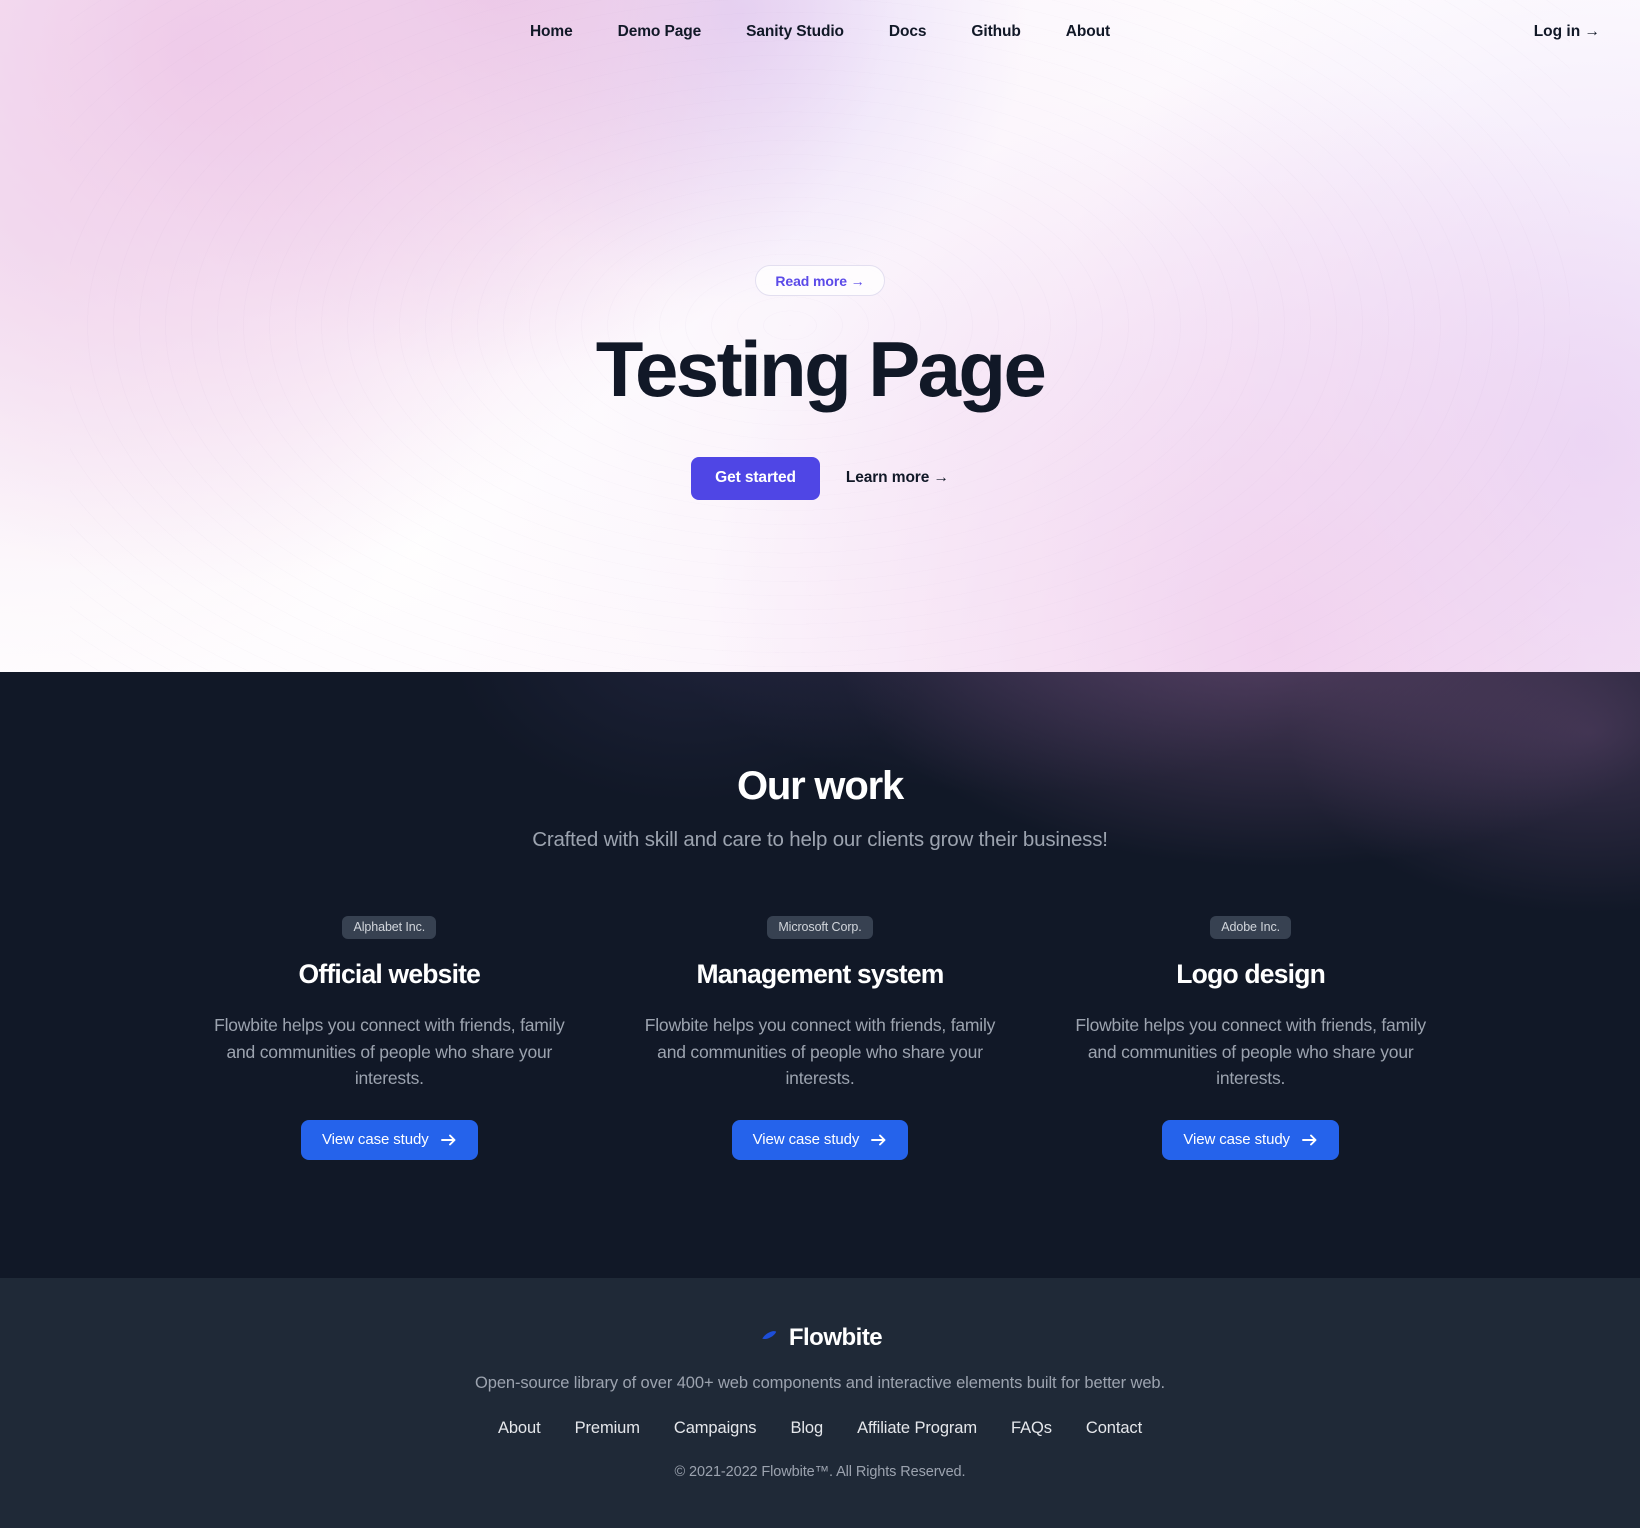 The image size is (1640, 1528). What do you see at coordinates (1251, 927) in the screenshot?
I see `status-badge: Adobe Inc.` at bounding box center [1251, 927].